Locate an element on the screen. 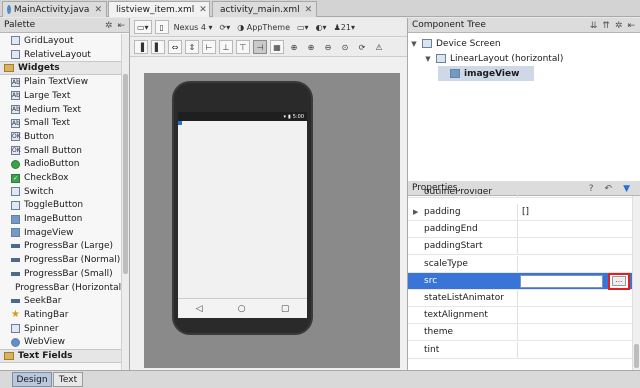 The image size is (640, 388). palette-item-imageview: ImageView is located at coordinates (61, 233).